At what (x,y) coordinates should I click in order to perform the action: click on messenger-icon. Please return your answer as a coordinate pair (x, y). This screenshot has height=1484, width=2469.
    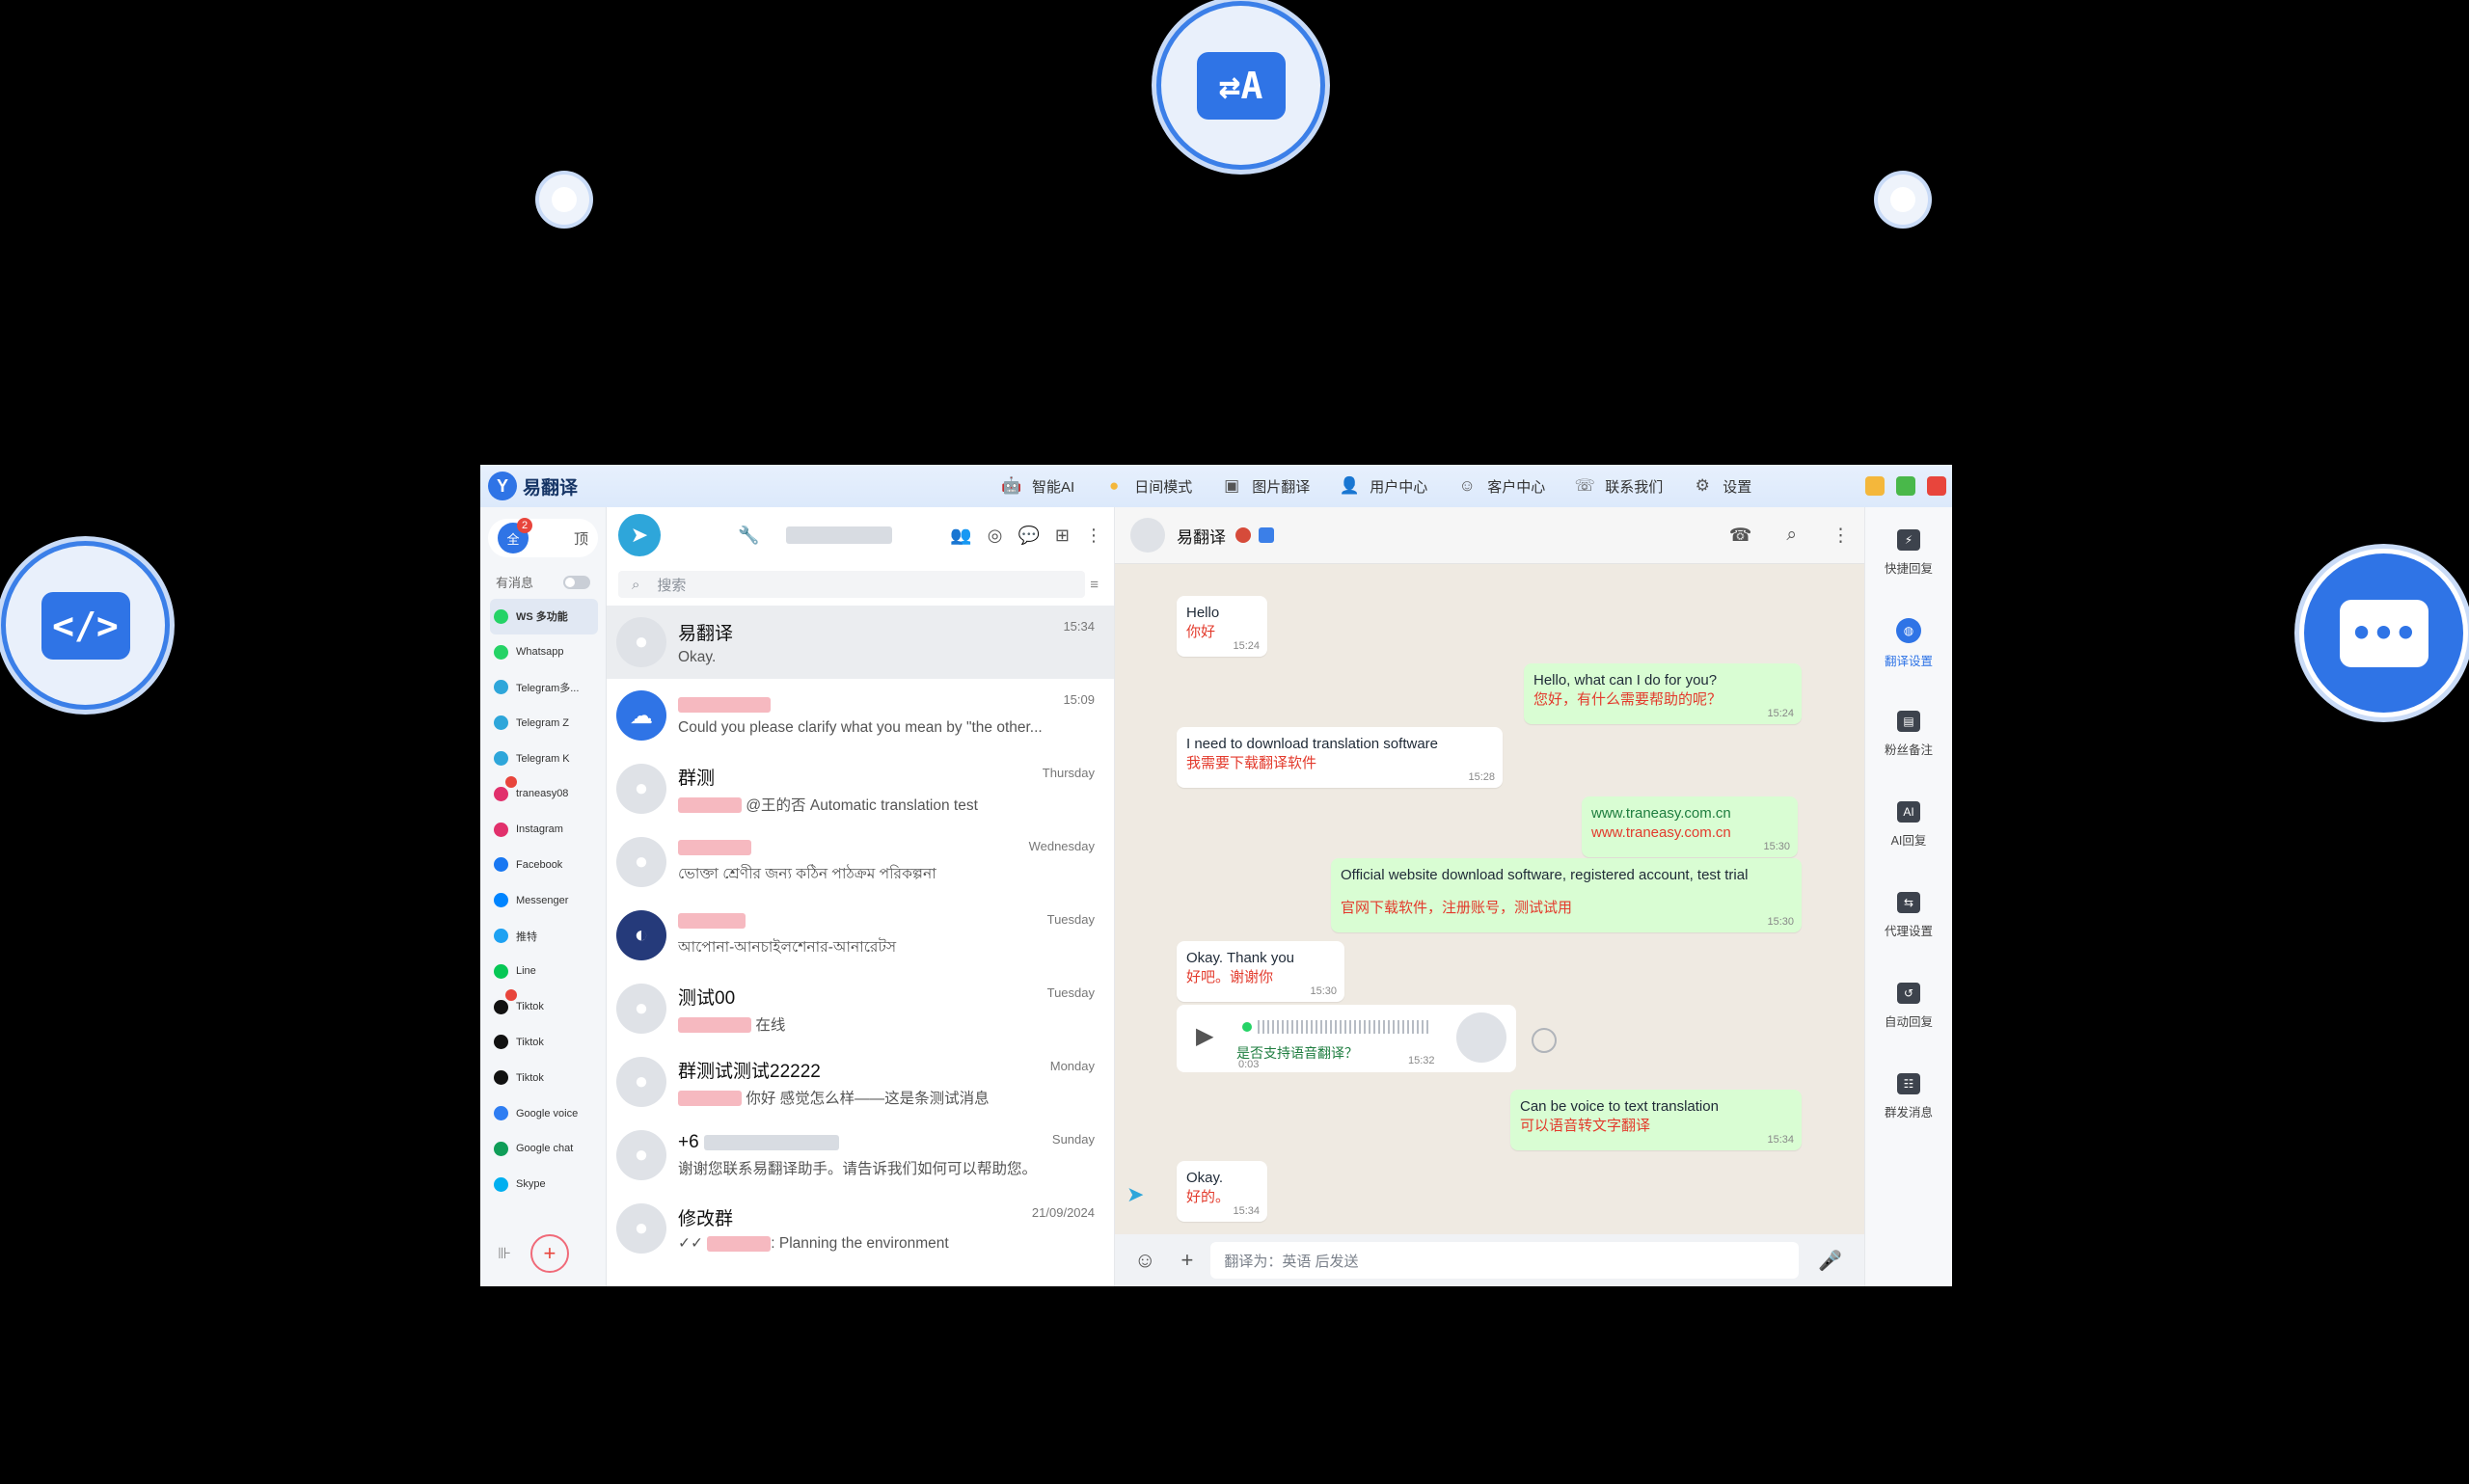
    Looking at the image, I should click on (501, 900).